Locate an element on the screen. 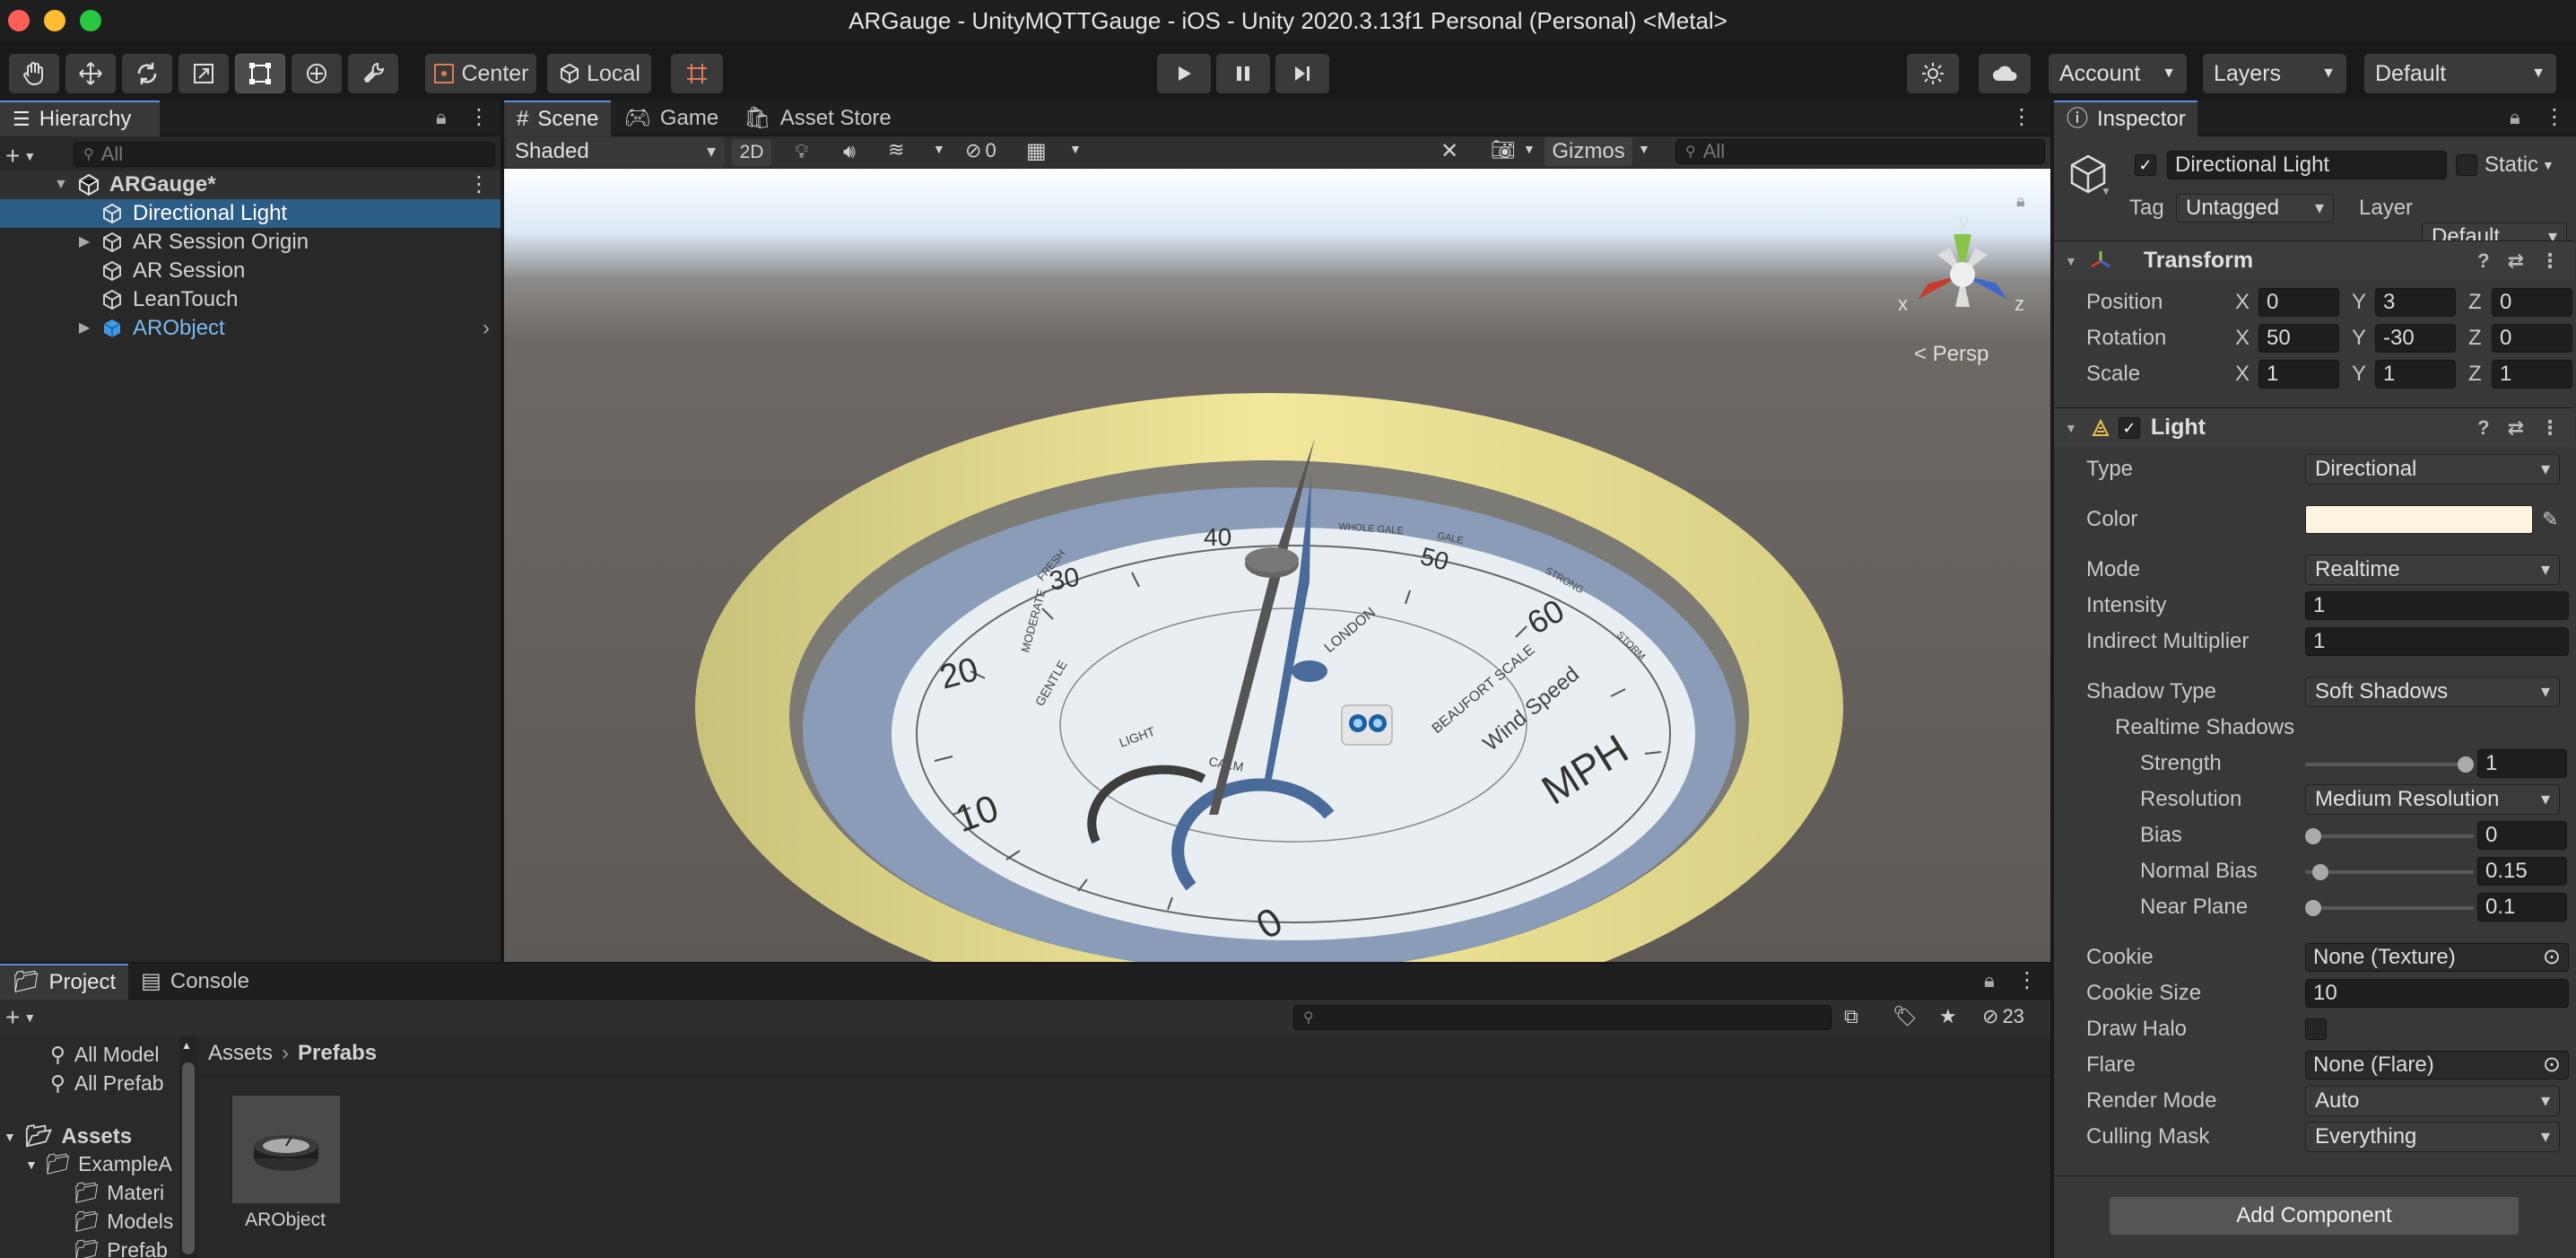 The width and height of the screenshot is (2576, 1258). scale-x-field: 1 is located at coordinates (2298, 375).